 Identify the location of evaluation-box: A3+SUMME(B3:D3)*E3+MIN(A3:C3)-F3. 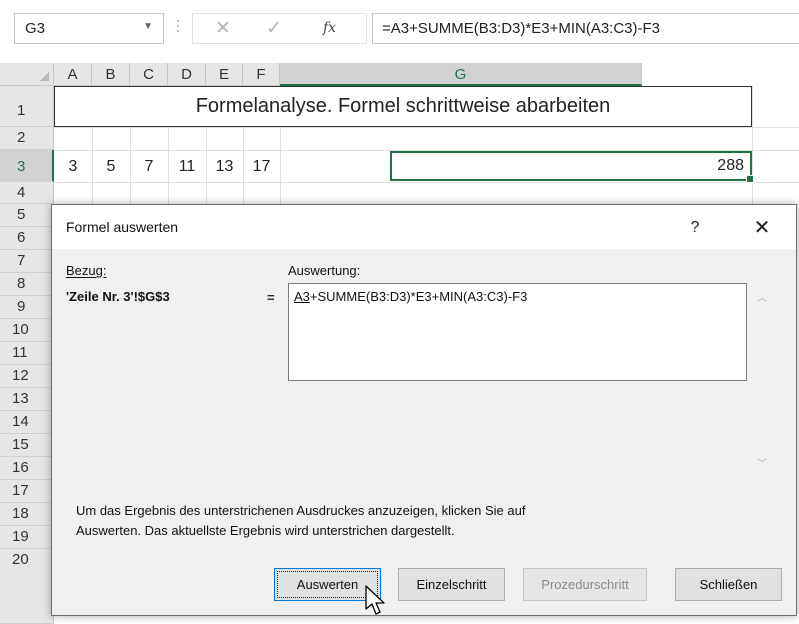
(517, 332).